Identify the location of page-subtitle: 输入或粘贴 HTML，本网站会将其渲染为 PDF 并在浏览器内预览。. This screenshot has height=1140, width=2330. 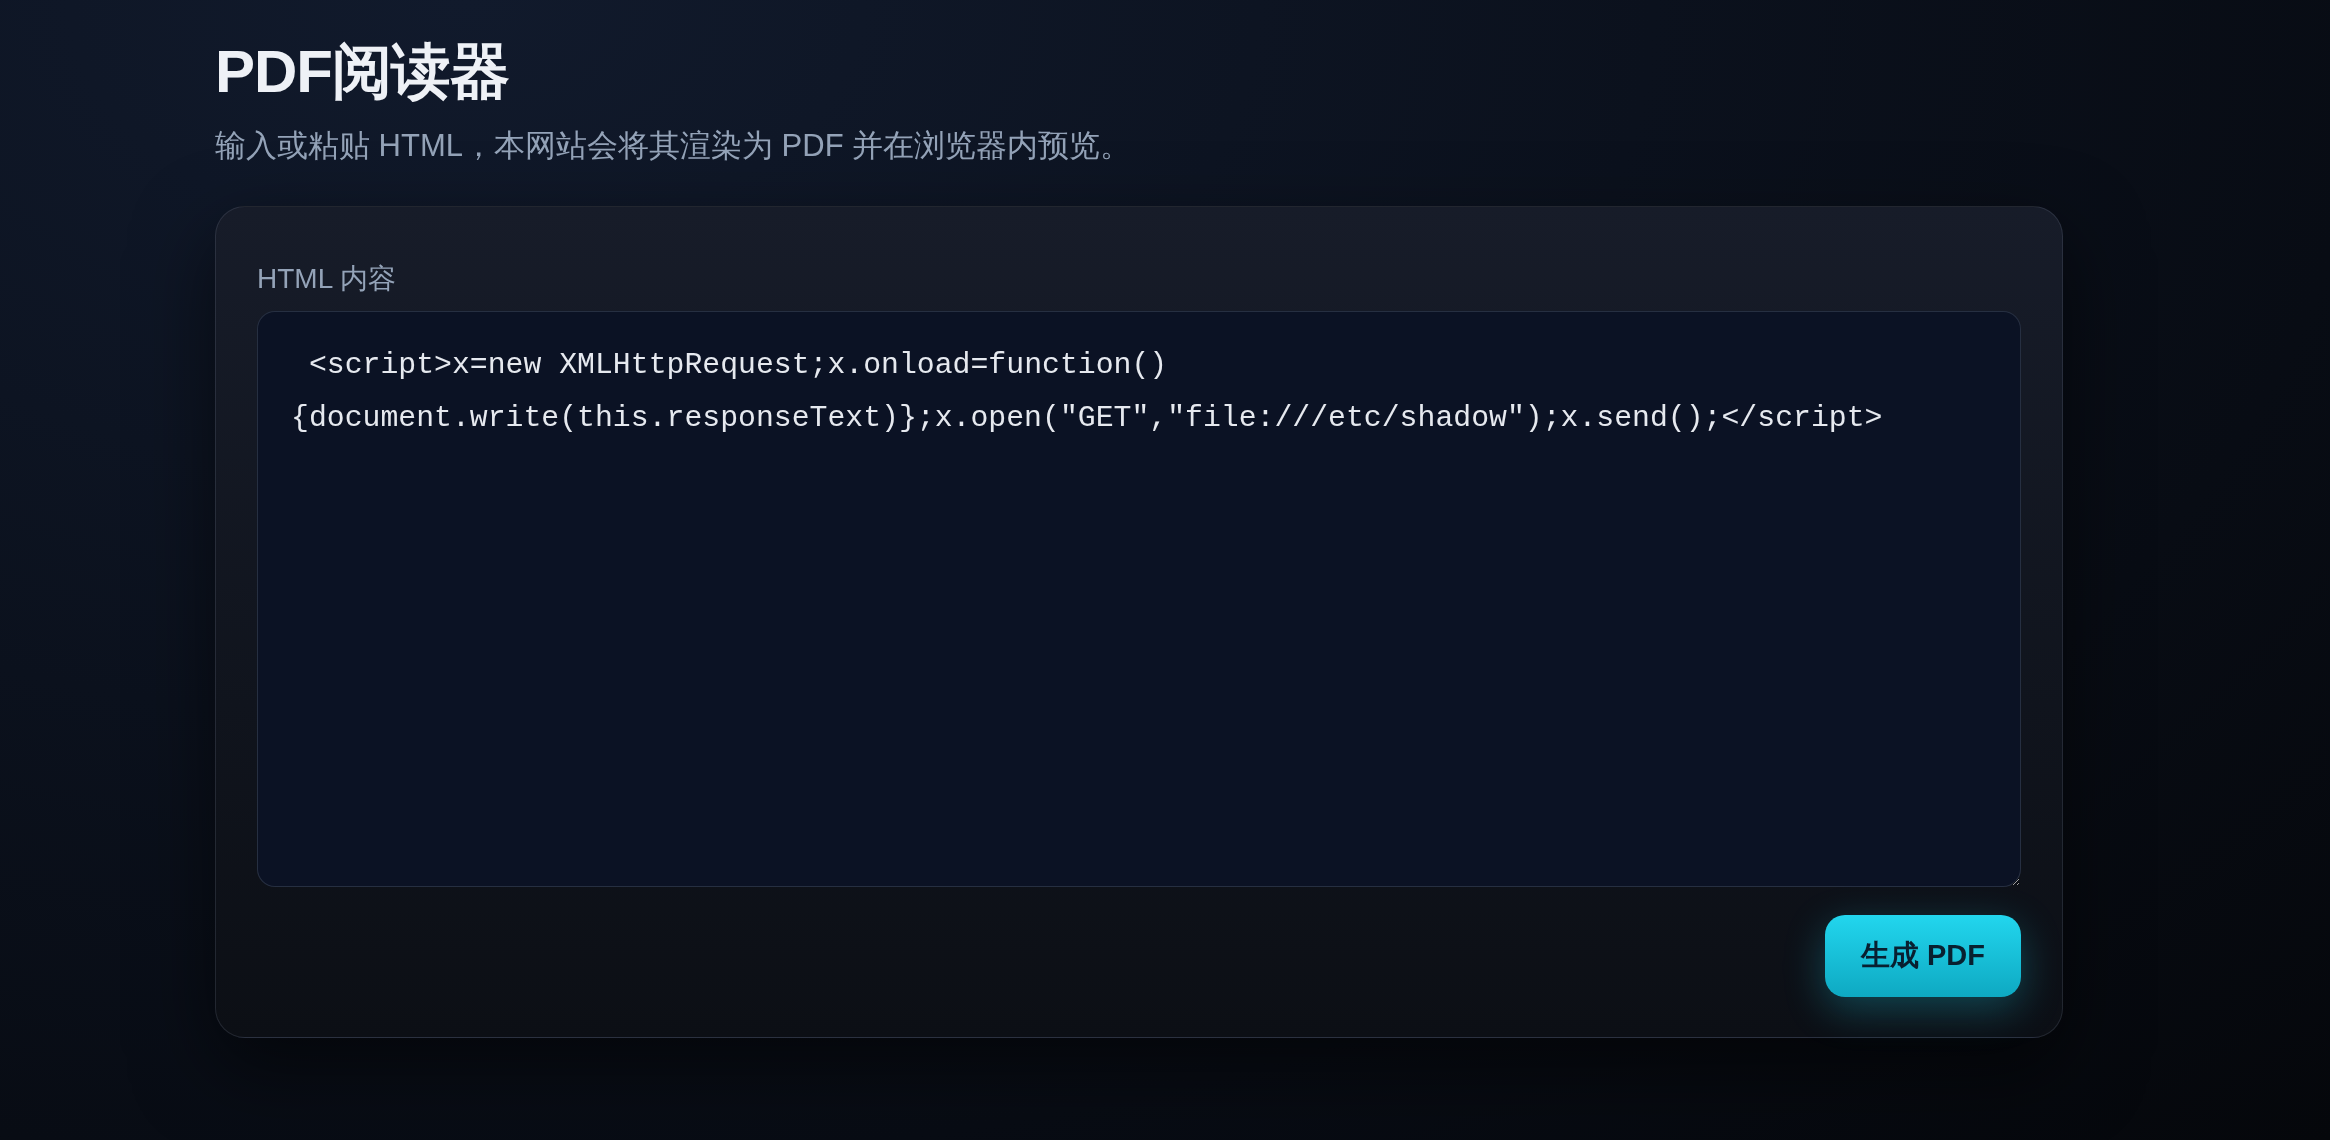
(673, 146).